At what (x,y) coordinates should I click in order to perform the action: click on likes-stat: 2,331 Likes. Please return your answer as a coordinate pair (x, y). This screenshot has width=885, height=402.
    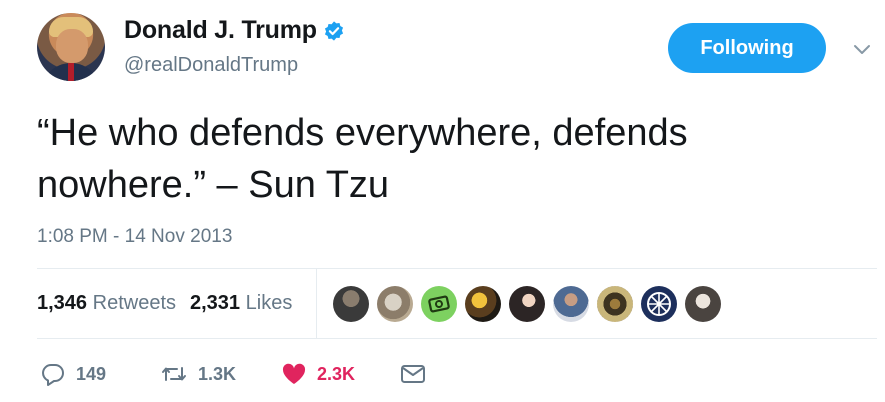
    Looking at the image, I should click on (241, 303).